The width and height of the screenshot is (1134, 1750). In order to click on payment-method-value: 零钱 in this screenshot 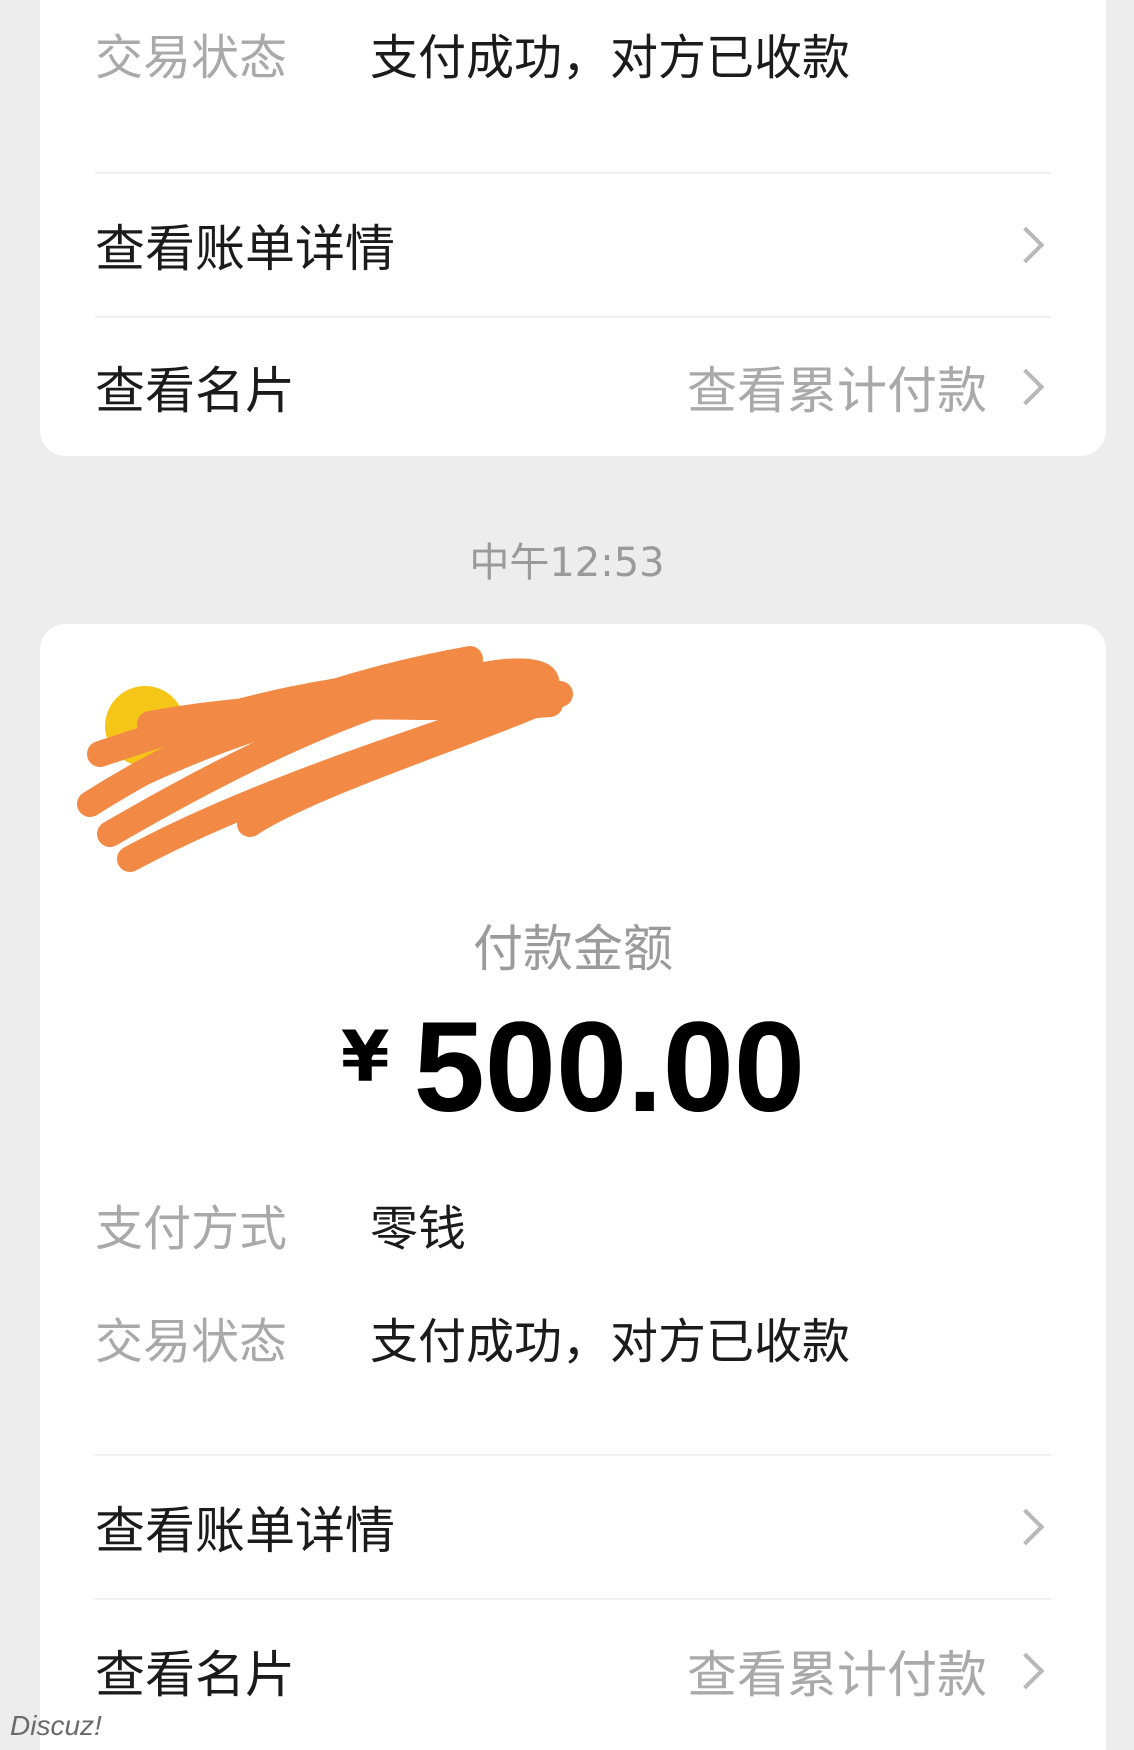, I will do `click(418, 1229)`.